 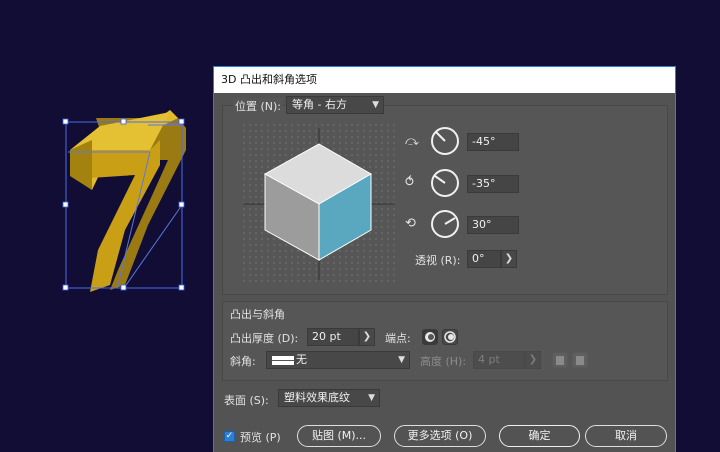 What do you see at coordinates (367, 337) in the screenshot?
I see `extrude-depth-slider-button: ❯` at bounding box center [367, 337].